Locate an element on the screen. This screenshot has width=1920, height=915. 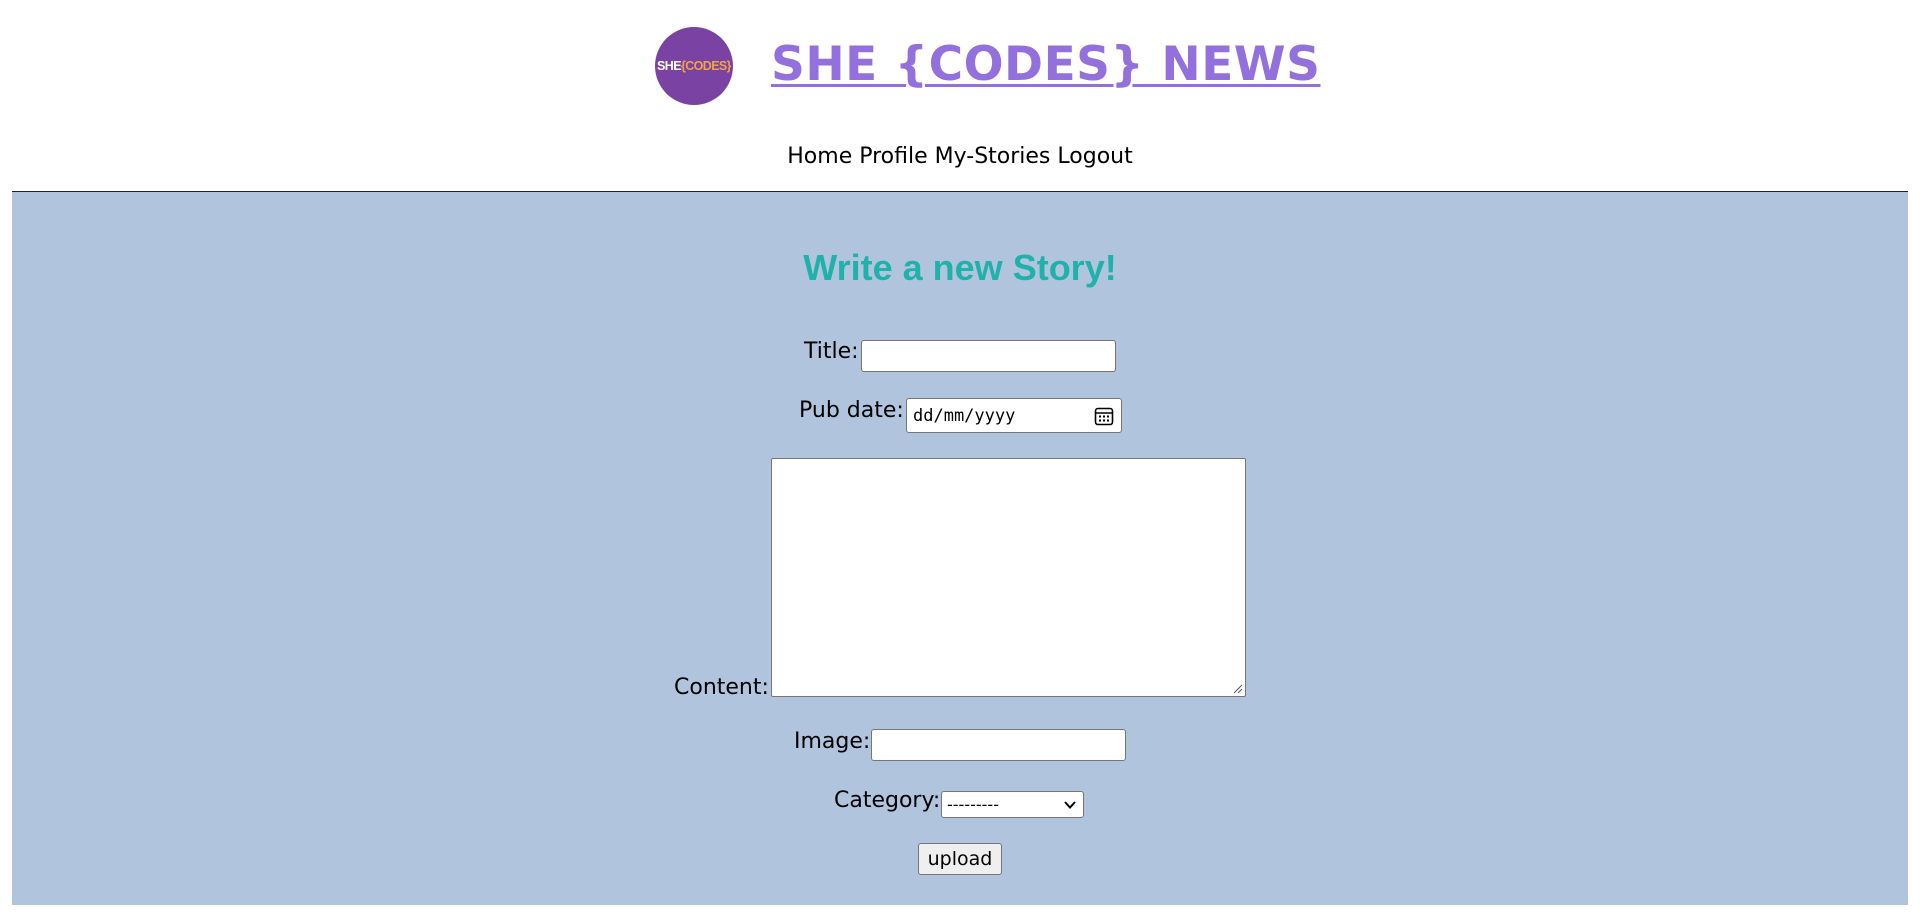
logo-text-she: SHE is located at coordinates (669, 66).